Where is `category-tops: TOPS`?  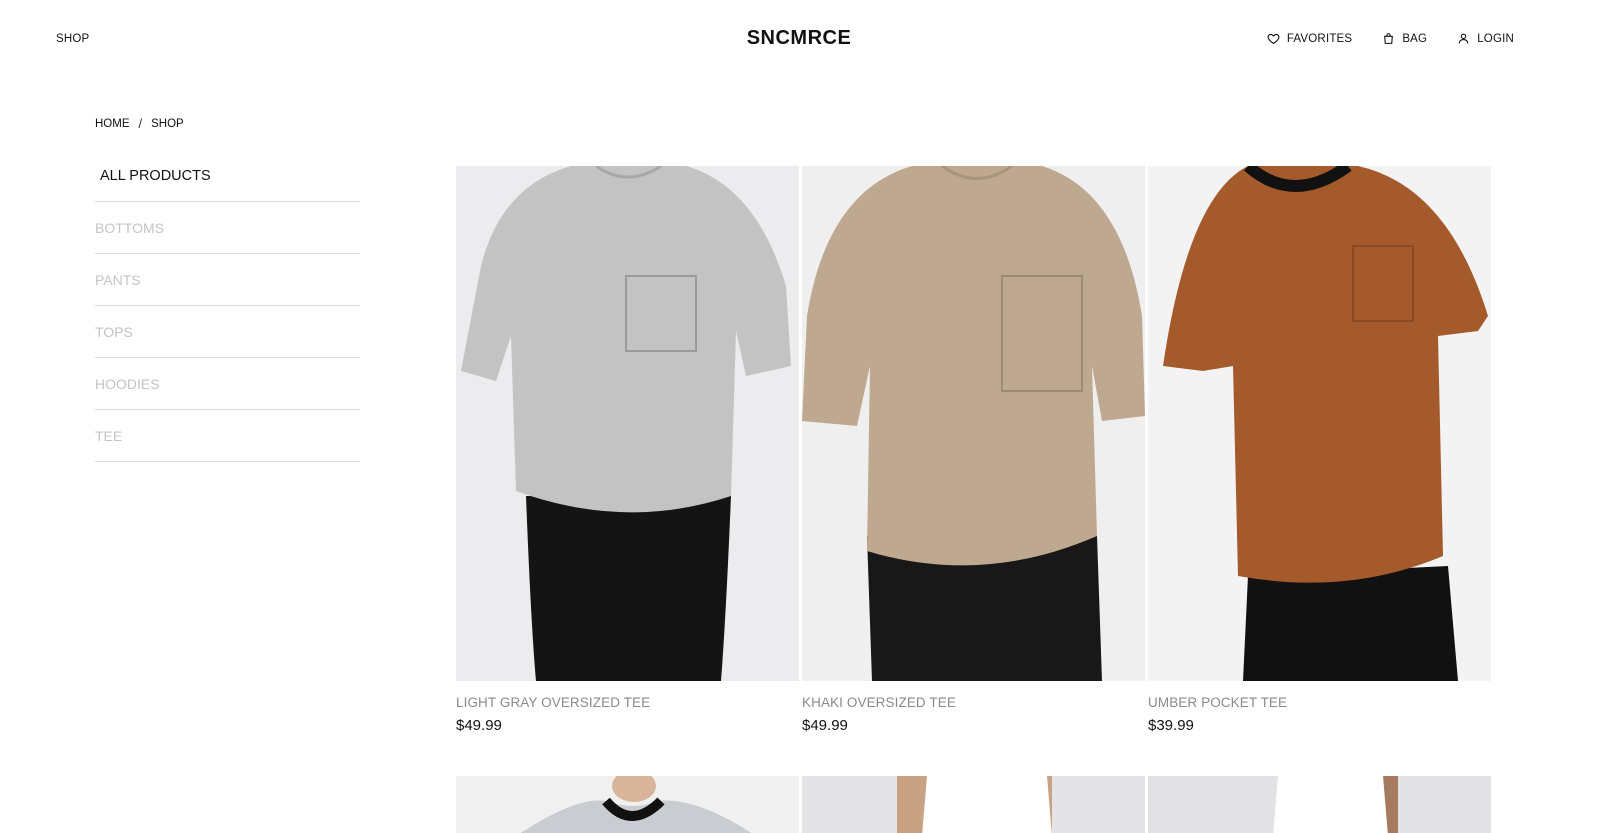
category-tops: TOPS is located at coordinates (227, 332).